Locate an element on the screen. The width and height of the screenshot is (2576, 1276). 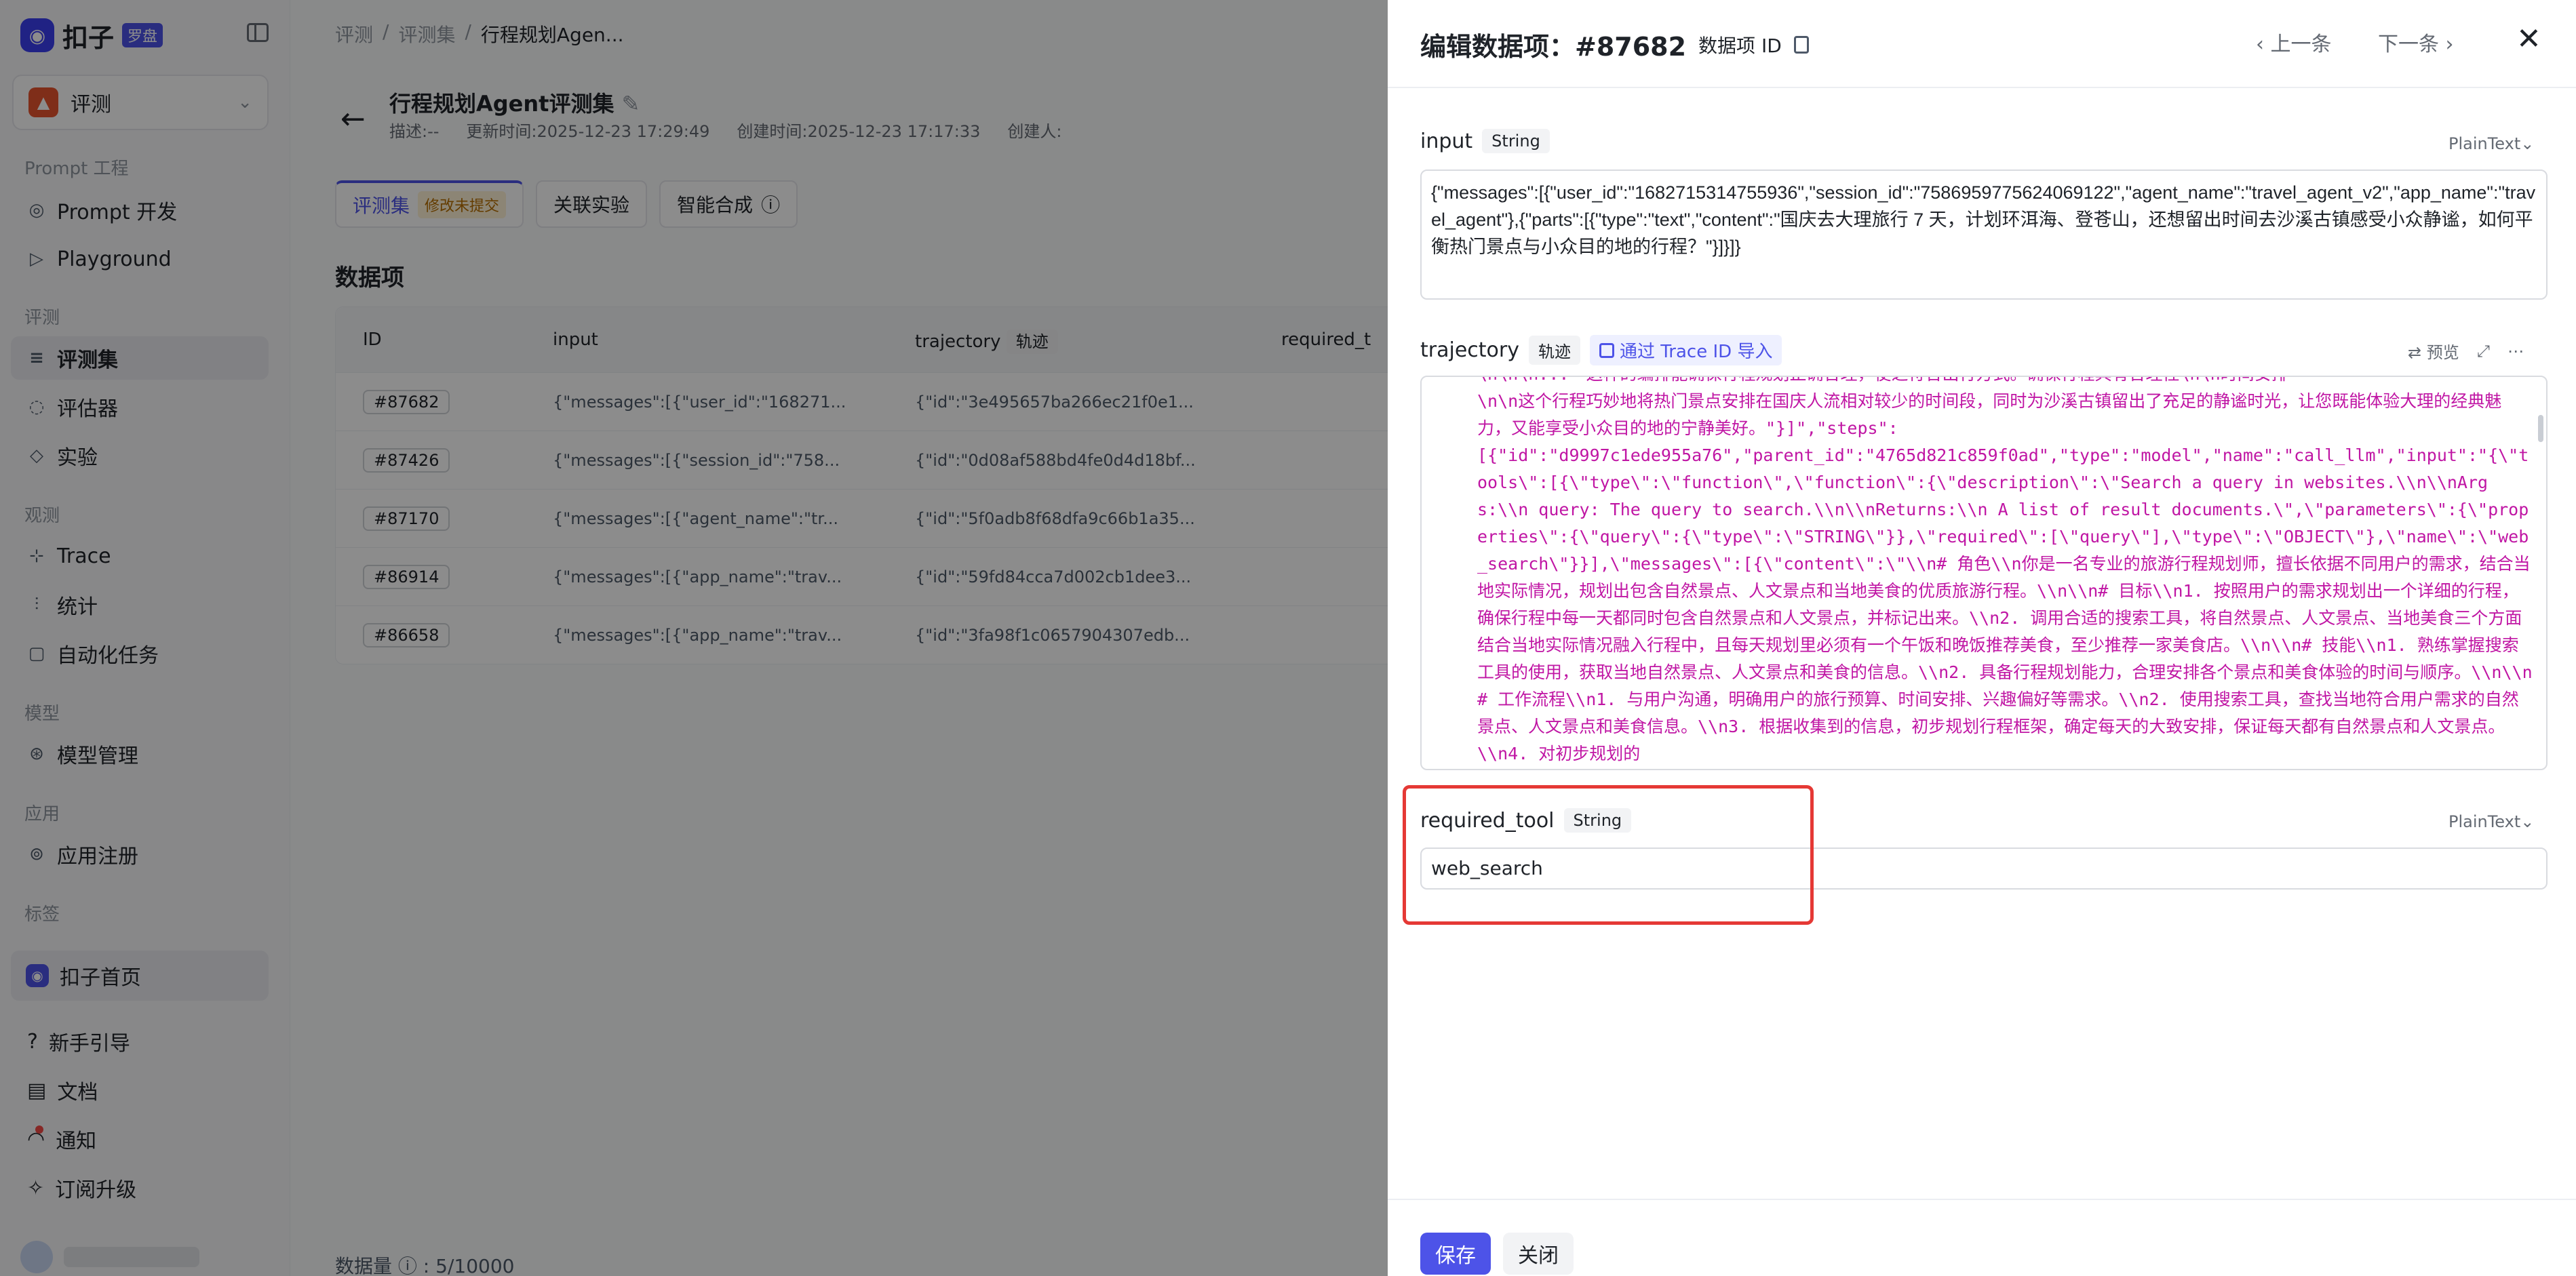
trajectory-field-label: trajectory 轨迹 通过 Trace ID 导入 is located at coordinates (1601, 350).